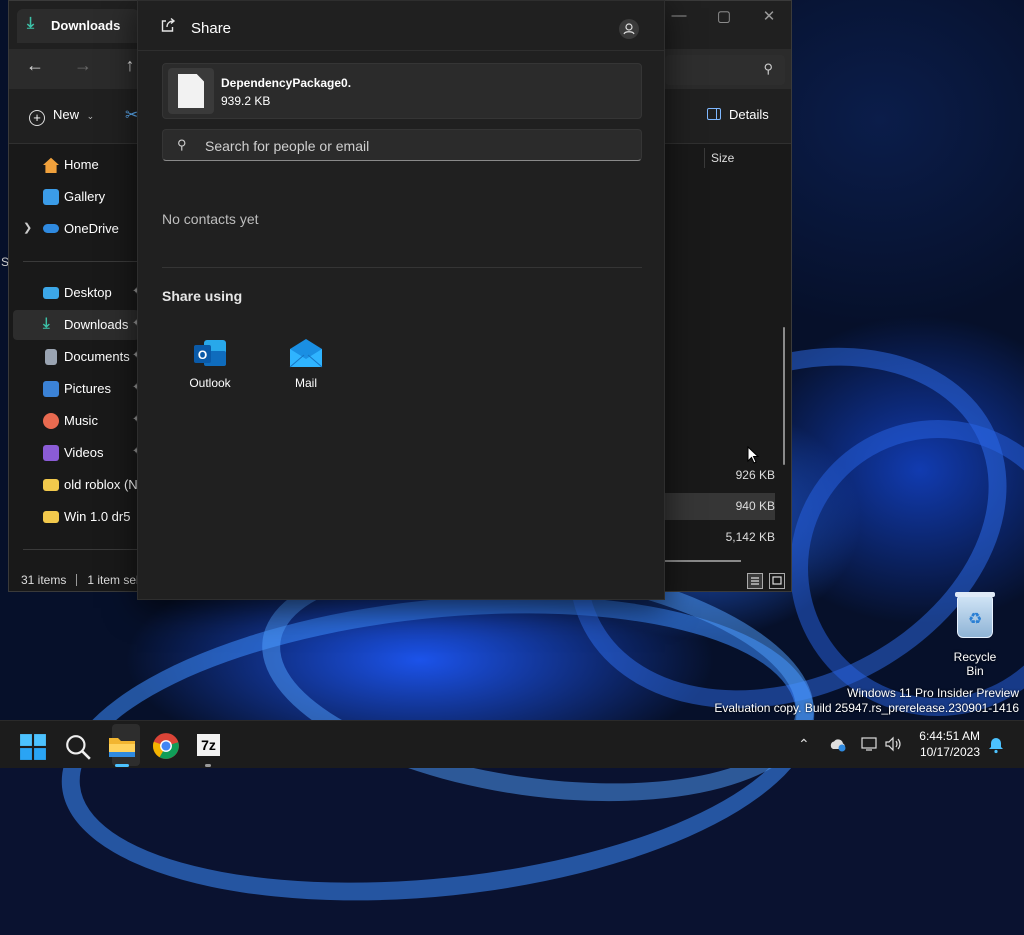  What do you see at coordinates (949, 752) in the screenshot?
I see `clock-date: 10/17/2023` at bounding box center [949, 752].